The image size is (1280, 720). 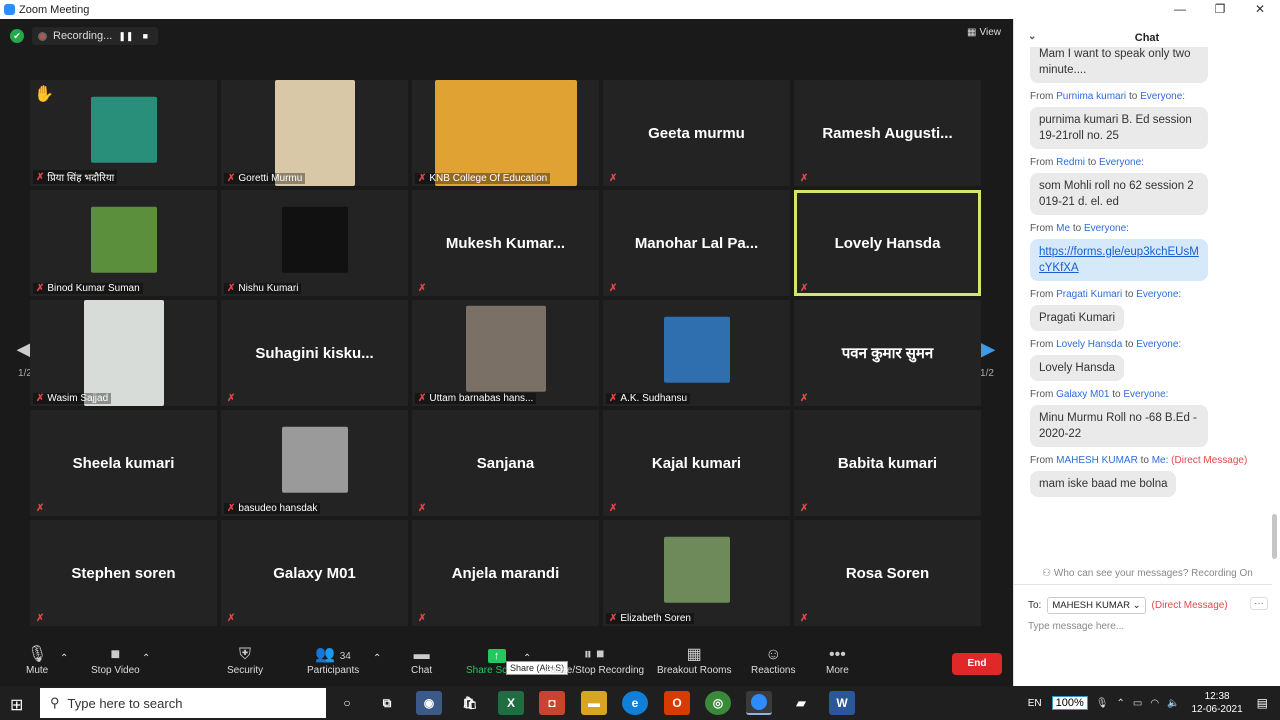 What do you see at coordinates (1275, 309) in the screenshot?
I see `chat-scrollbar` at bounding box center [1275, 309].